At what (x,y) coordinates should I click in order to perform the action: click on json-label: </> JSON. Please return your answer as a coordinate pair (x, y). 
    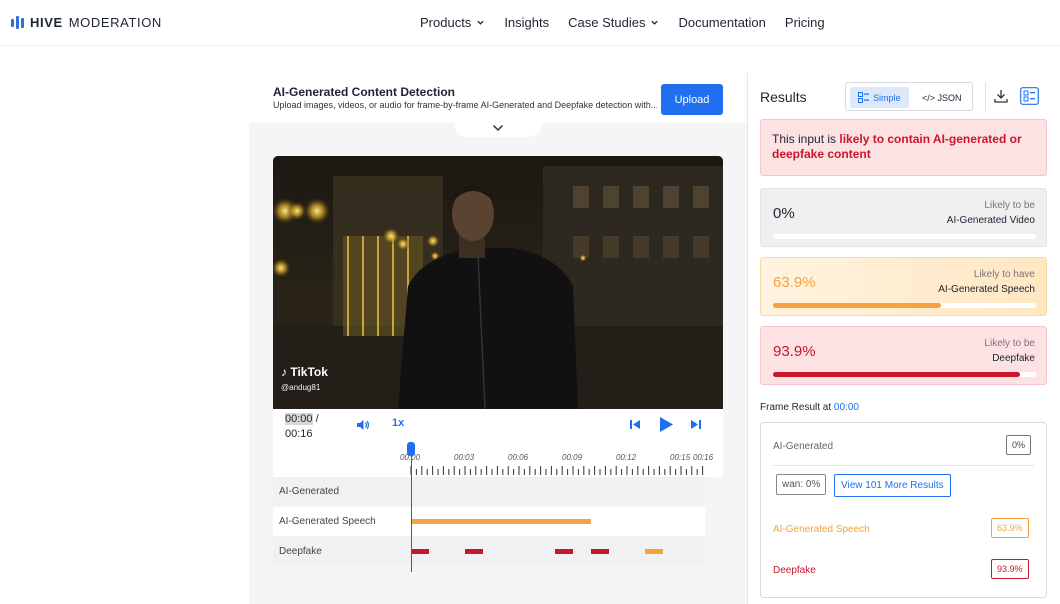
    Looking at the image, I should click on (942, 97).